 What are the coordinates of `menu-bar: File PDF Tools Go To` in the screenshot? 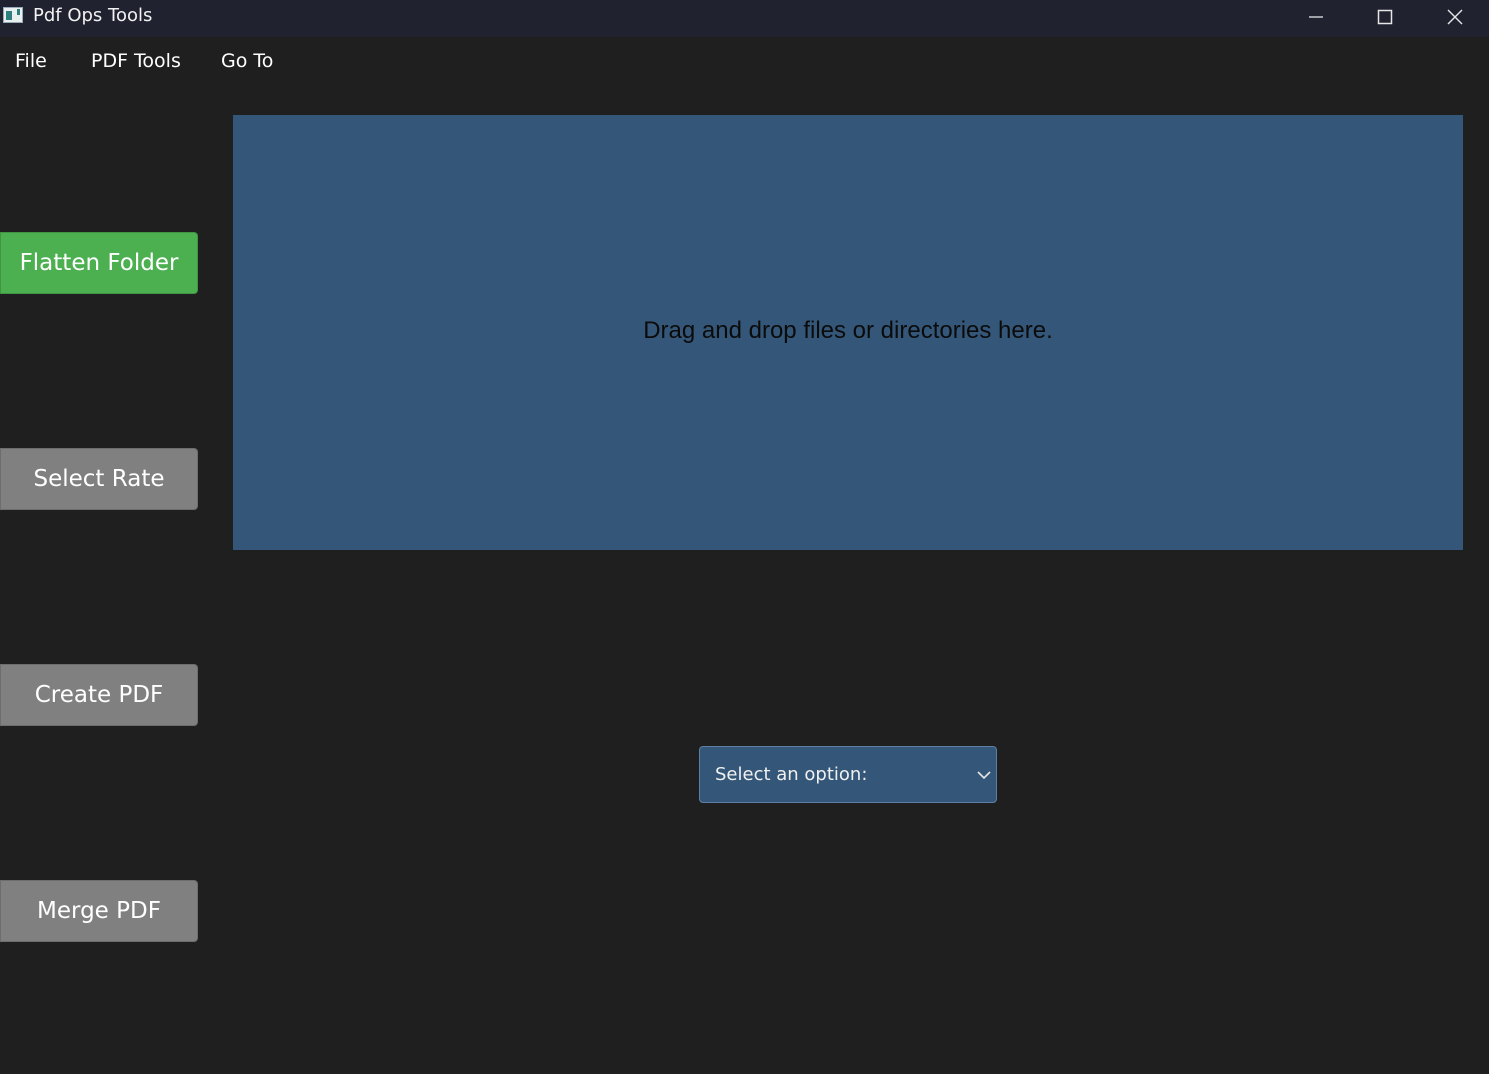 It's located at (744, 62).